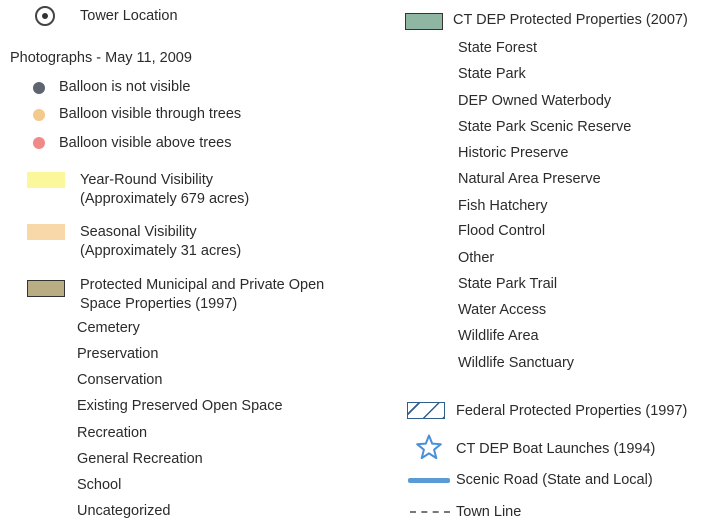 The height and width of the screenshot is (525, 723). Describe the element at coordinates (146, 180) in the screenshot. I see `year-round-label-line1: Year-Round Visibility` at that location.